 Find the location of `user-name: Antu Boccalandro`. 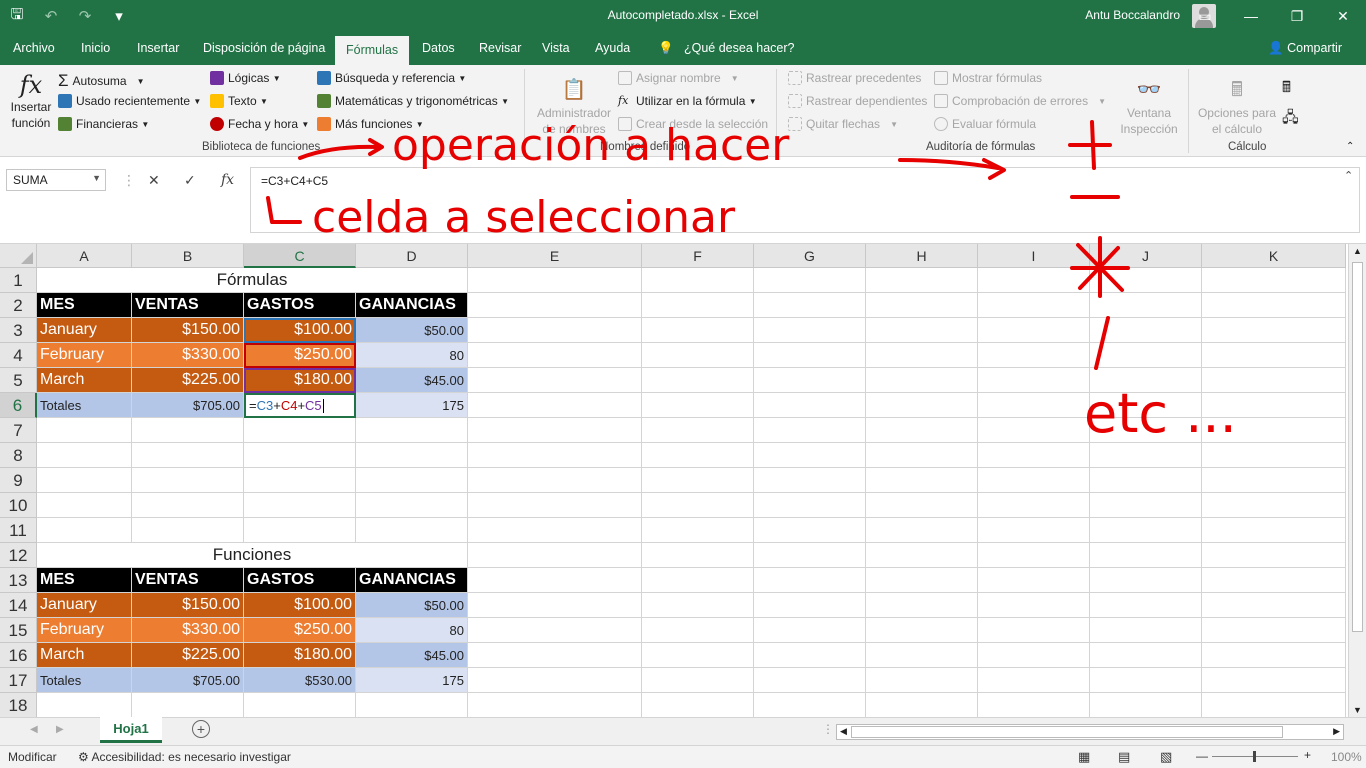

user-name: Antu Boccalandro is located at coordinates (1132, 15).